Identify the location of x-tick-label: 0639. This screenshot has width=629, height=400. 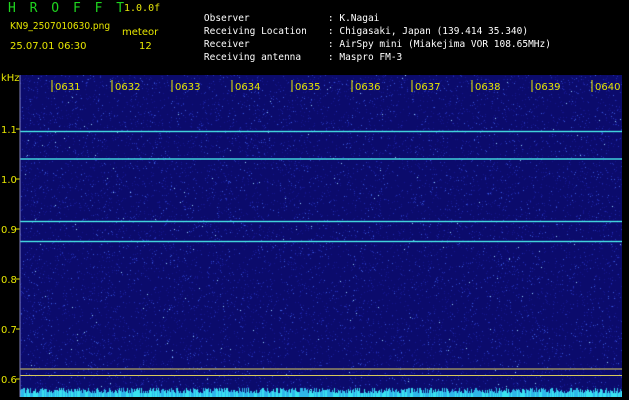
(547, 87).